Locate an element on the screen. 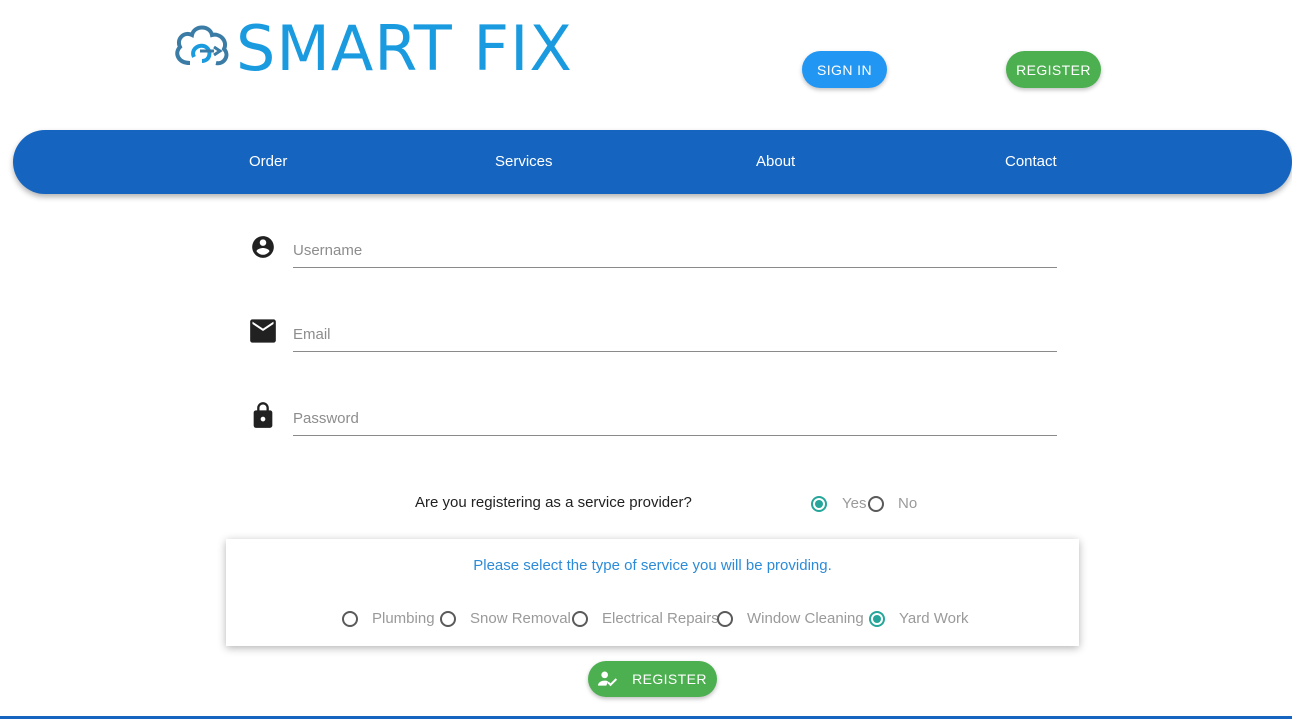 The image size is (1292, 719). register-submit-label: REGISTER is located at coordinates (669, 679).